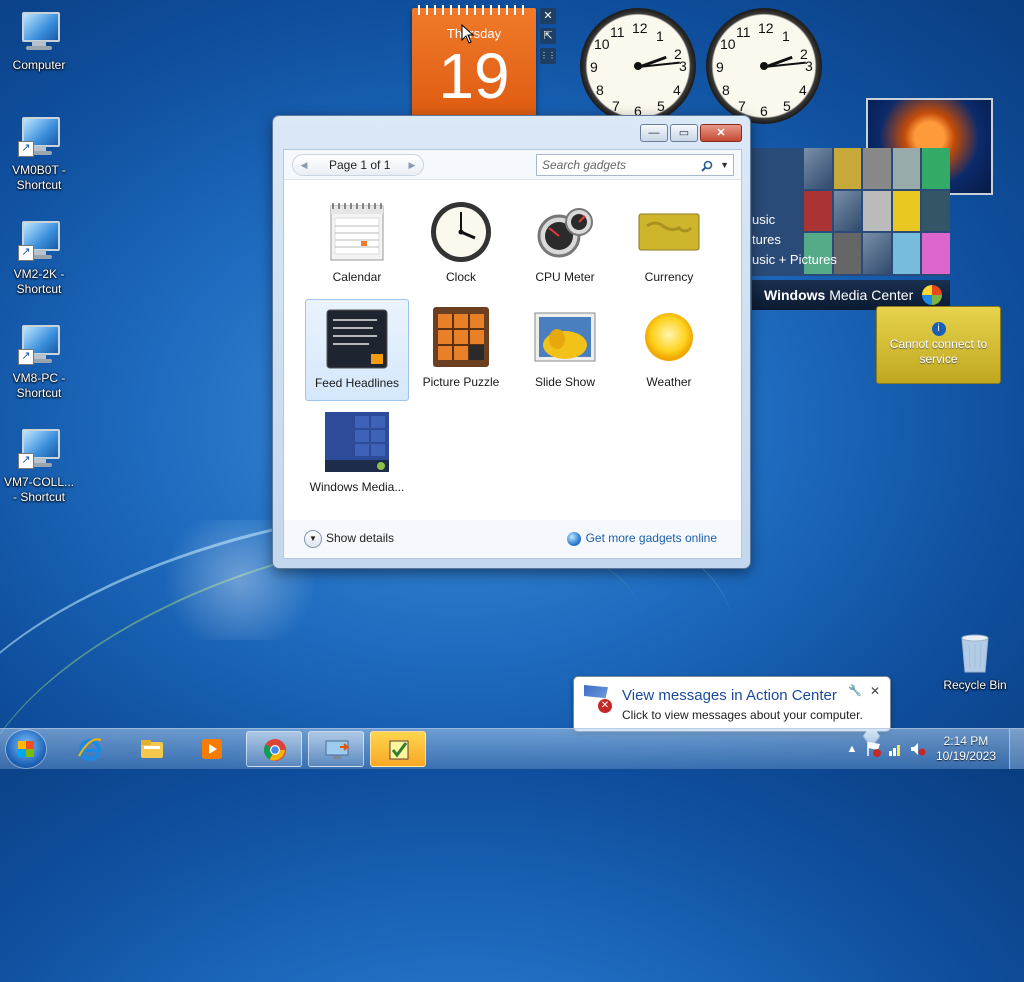  What do you see at coordinates (794, 260) in the screenshot?
I see `media-menu-item: usic + Pictures` at bounding box center [794, 260].